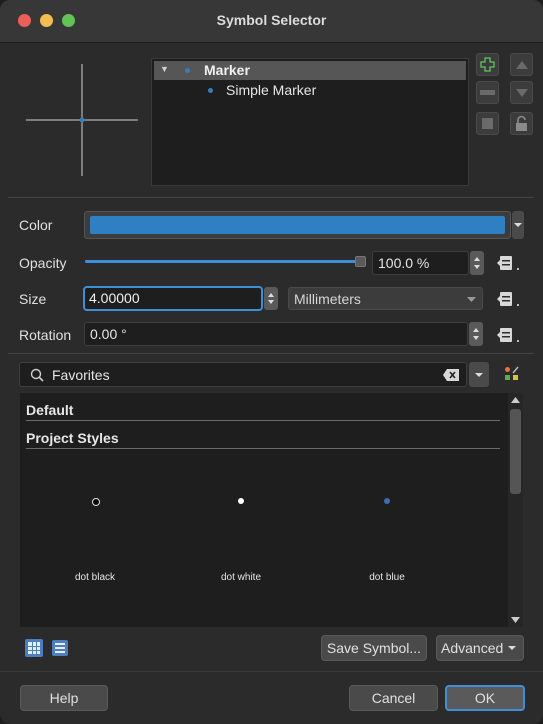  What do you see at coordinates (393, 698) in the screenshot?
I see `cancel-button: Cancel` at bounding box center [393, 698].